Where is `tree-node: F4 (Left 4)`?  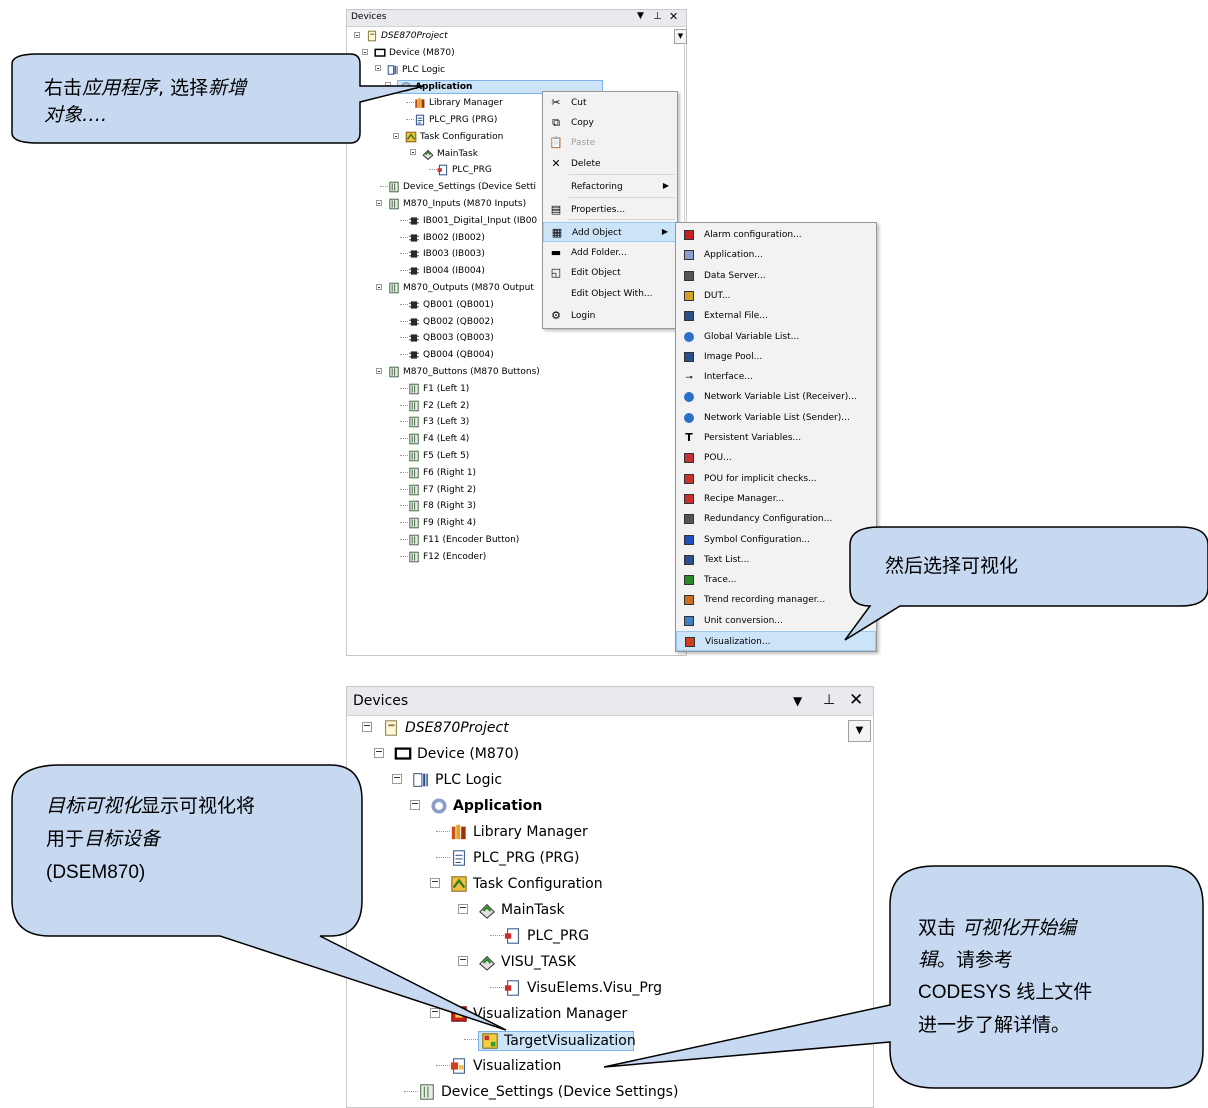
tree-node: F4 (Left 4) is located at coordinates (438, 439).